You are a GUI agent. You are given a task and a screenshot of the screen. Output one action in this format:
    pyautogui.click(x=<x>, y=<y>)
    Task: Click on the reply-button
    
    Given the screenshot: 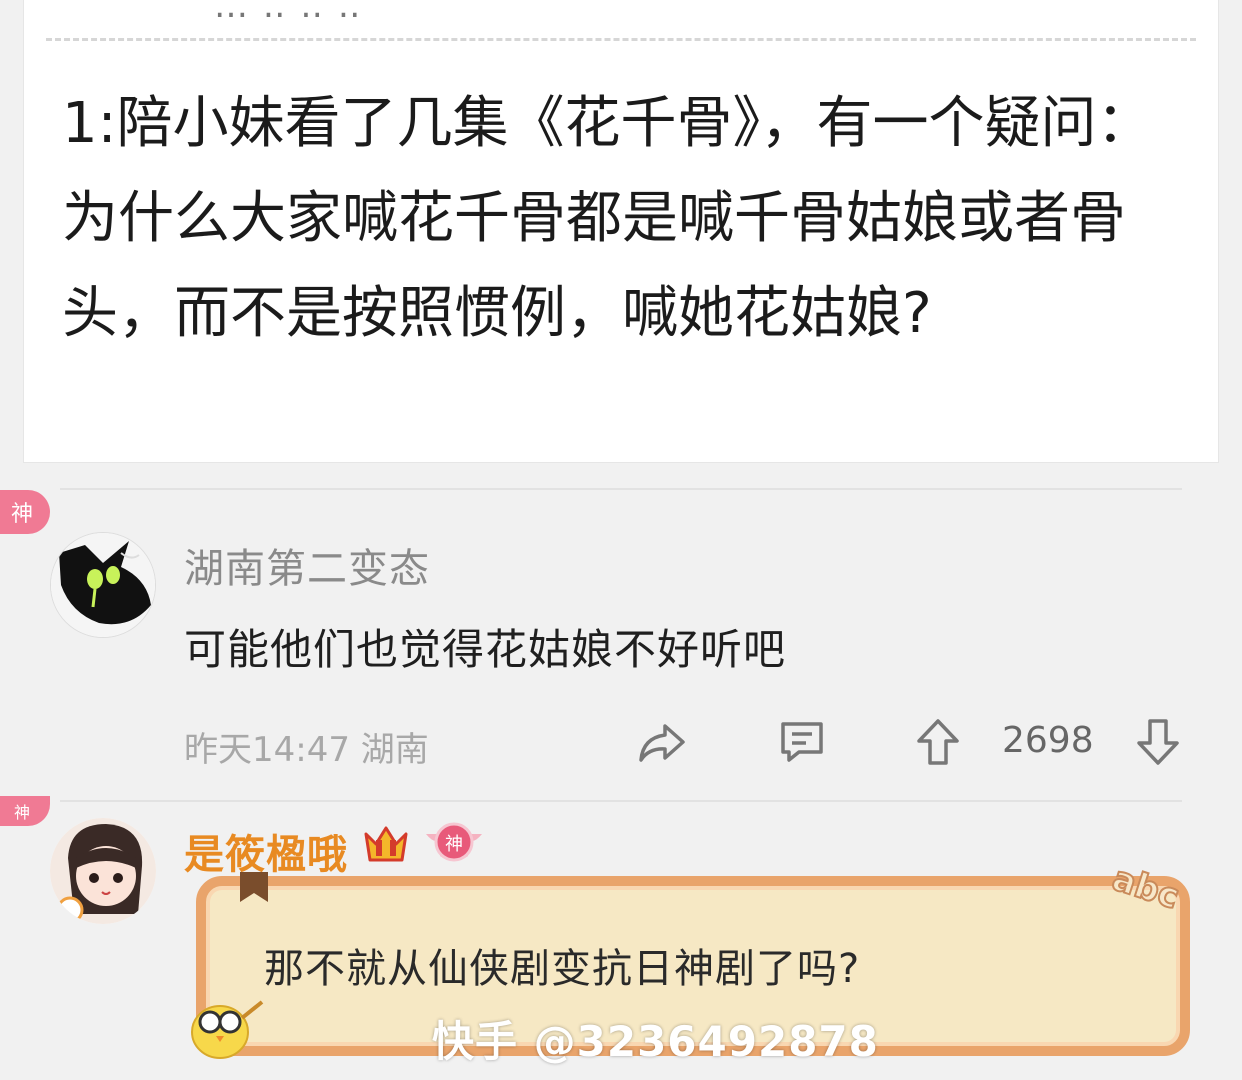 What is the action you would take?
    pyautogui.click(x=802, y=742)
    